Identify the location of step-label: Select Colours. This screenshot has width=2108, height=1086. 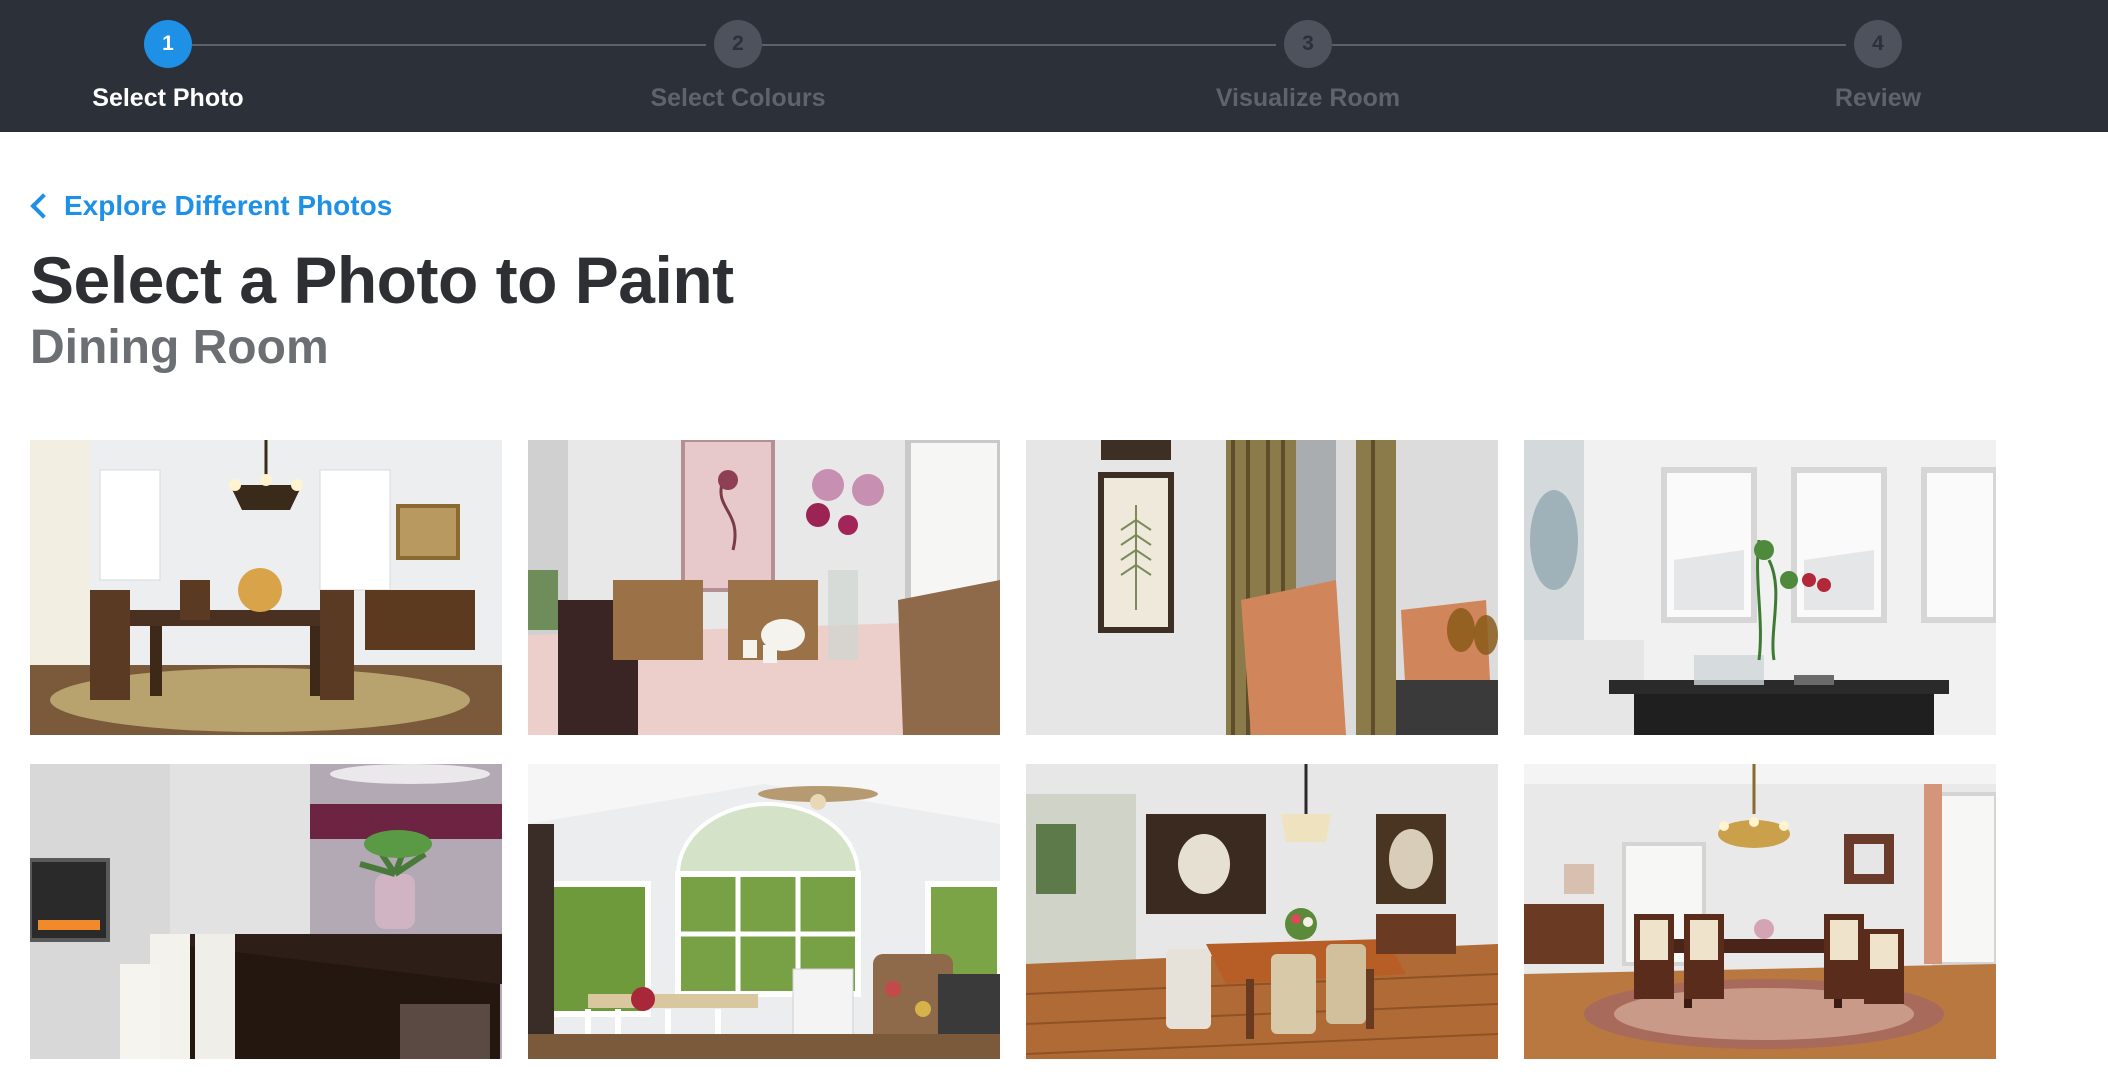
(738, 98).